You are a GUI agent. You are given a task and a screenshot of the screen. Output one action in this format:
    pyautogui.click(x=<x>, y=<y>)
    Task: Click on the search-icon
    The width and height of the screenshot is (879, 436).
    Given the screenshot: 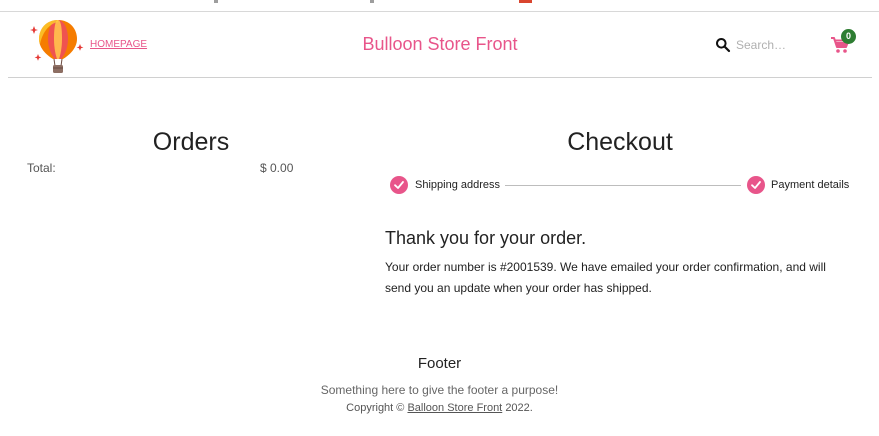 What is the action you would take?
    pyautogui.click(x=723, y=45)
    